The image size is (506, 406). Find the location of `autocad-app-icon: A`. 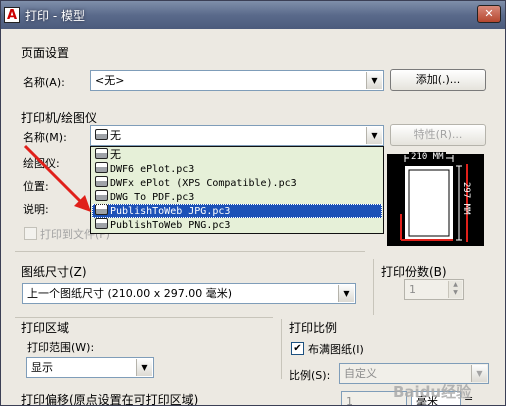

autocad-app-icon: A is located at coordinates (12, 15).